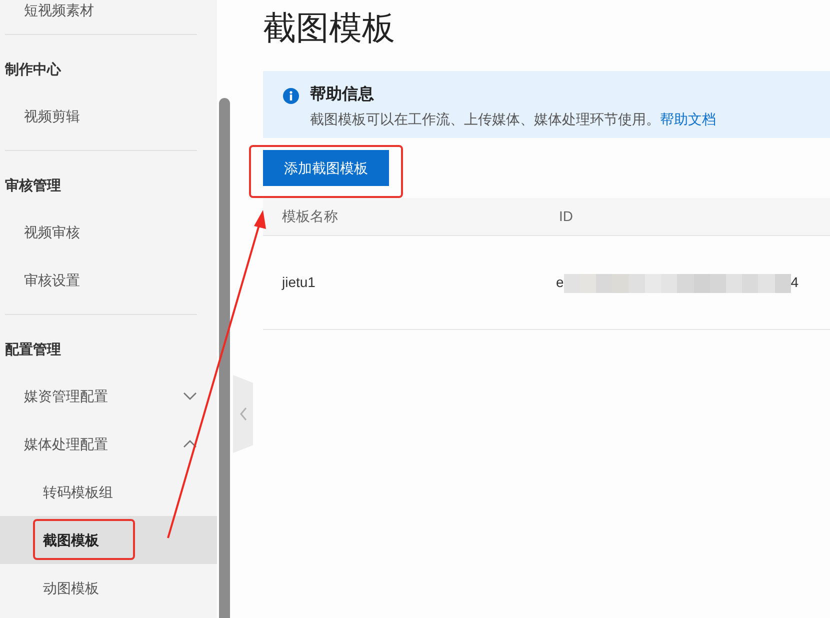  I want to click on section-heading: 制作中心, so click(33, 69).